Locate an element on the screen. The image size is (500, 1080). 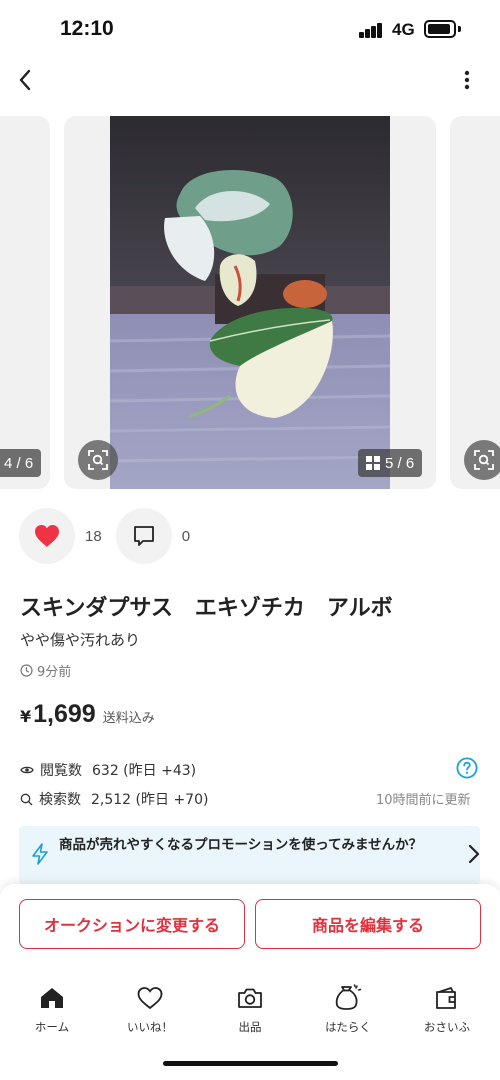
comment-icon is located at coordinates (143, 536).